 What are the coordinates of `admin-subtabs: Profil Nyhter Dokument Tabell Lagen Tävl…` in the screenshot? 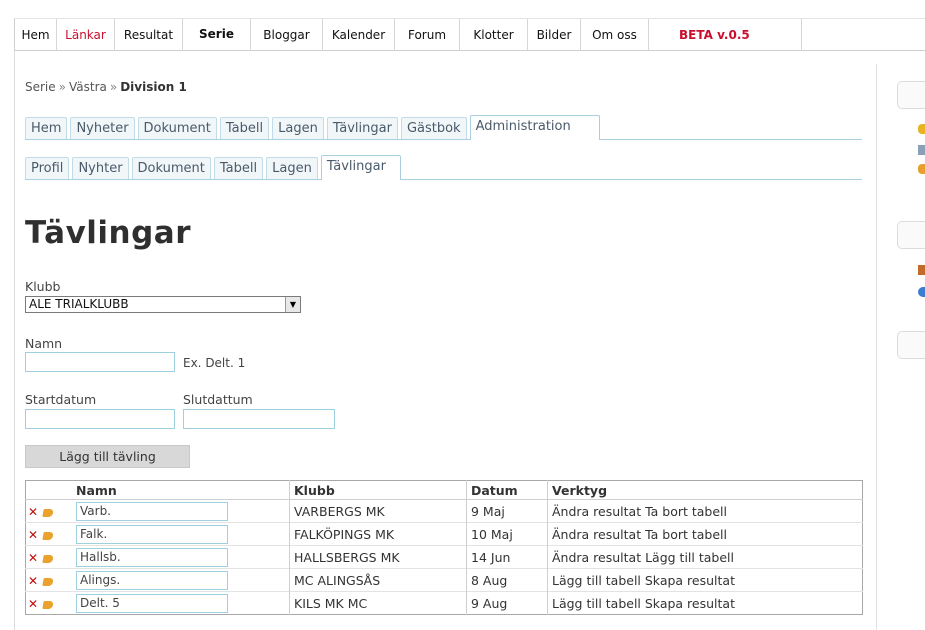 It's located at (443, 165).